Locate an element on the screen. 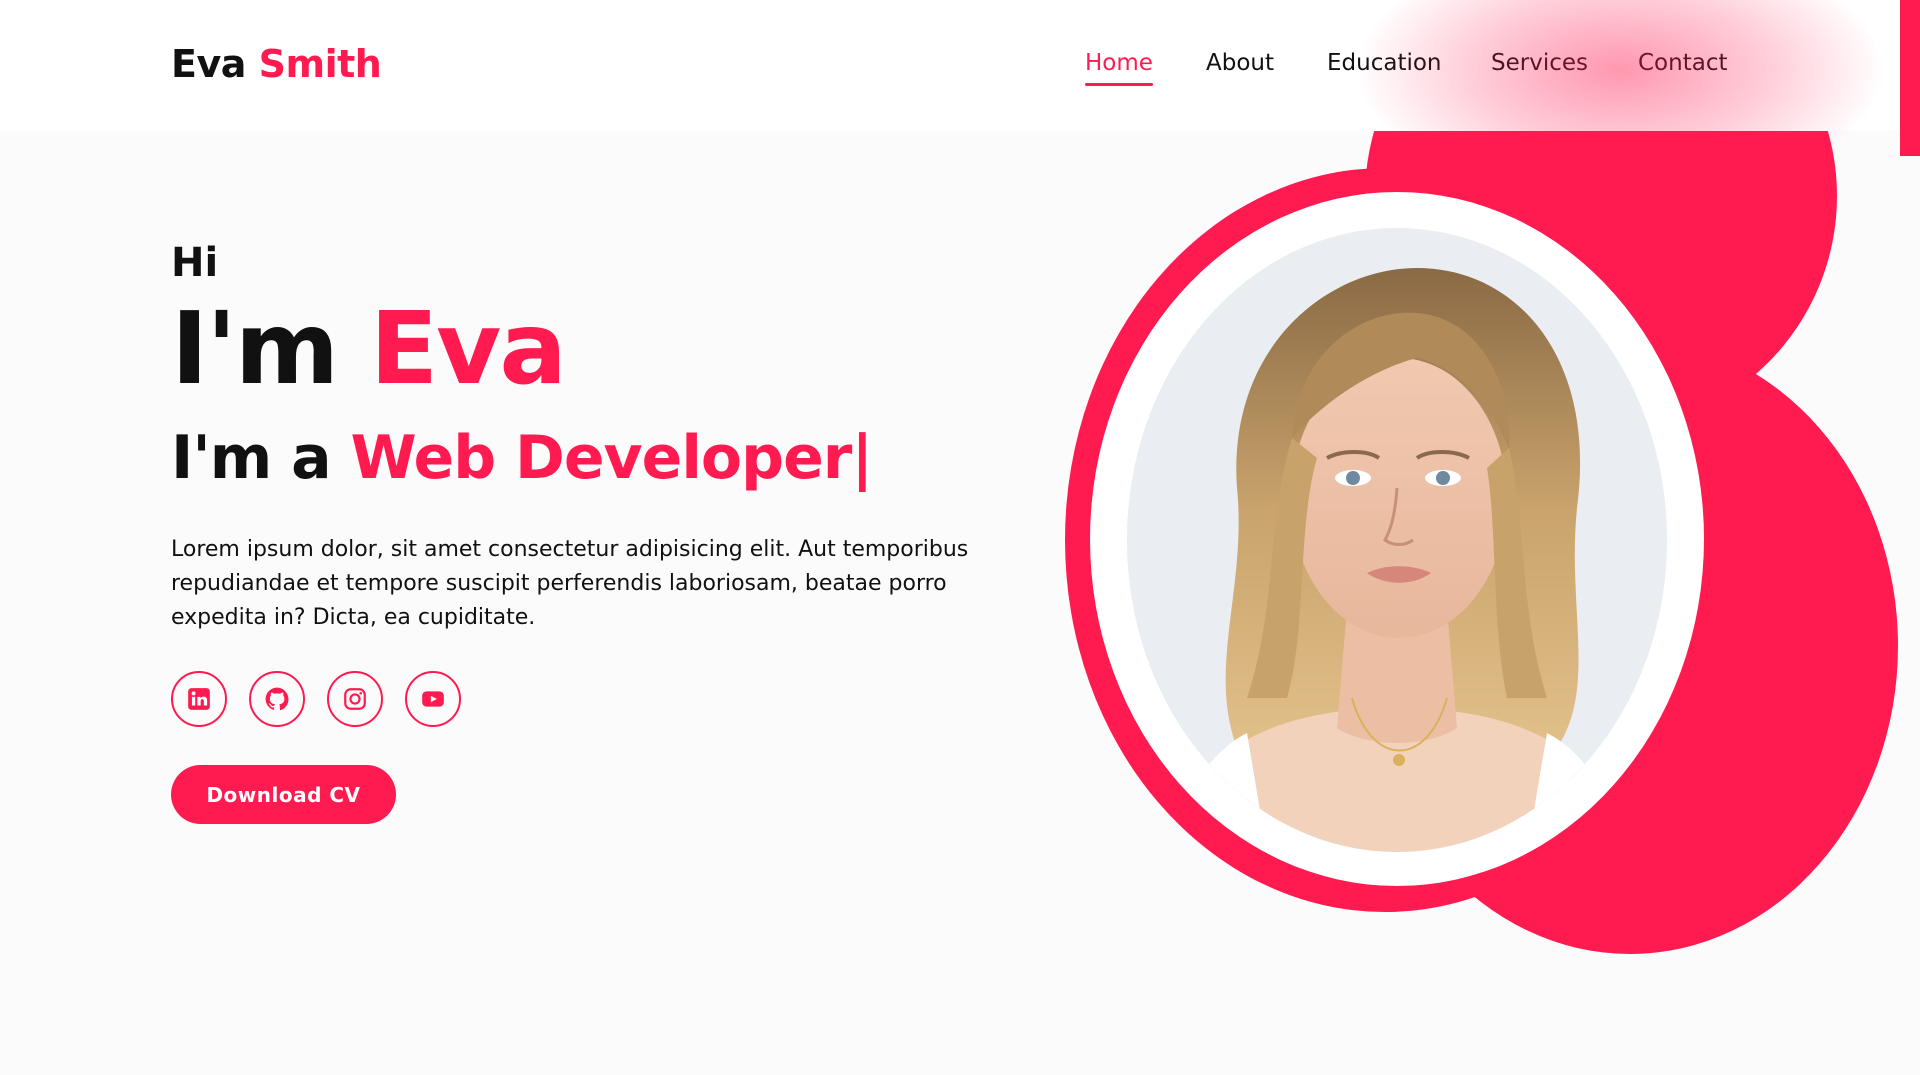 The width and height of the screenshot is (1920, 1075). youtube-link is located at coordinates (433, 699).